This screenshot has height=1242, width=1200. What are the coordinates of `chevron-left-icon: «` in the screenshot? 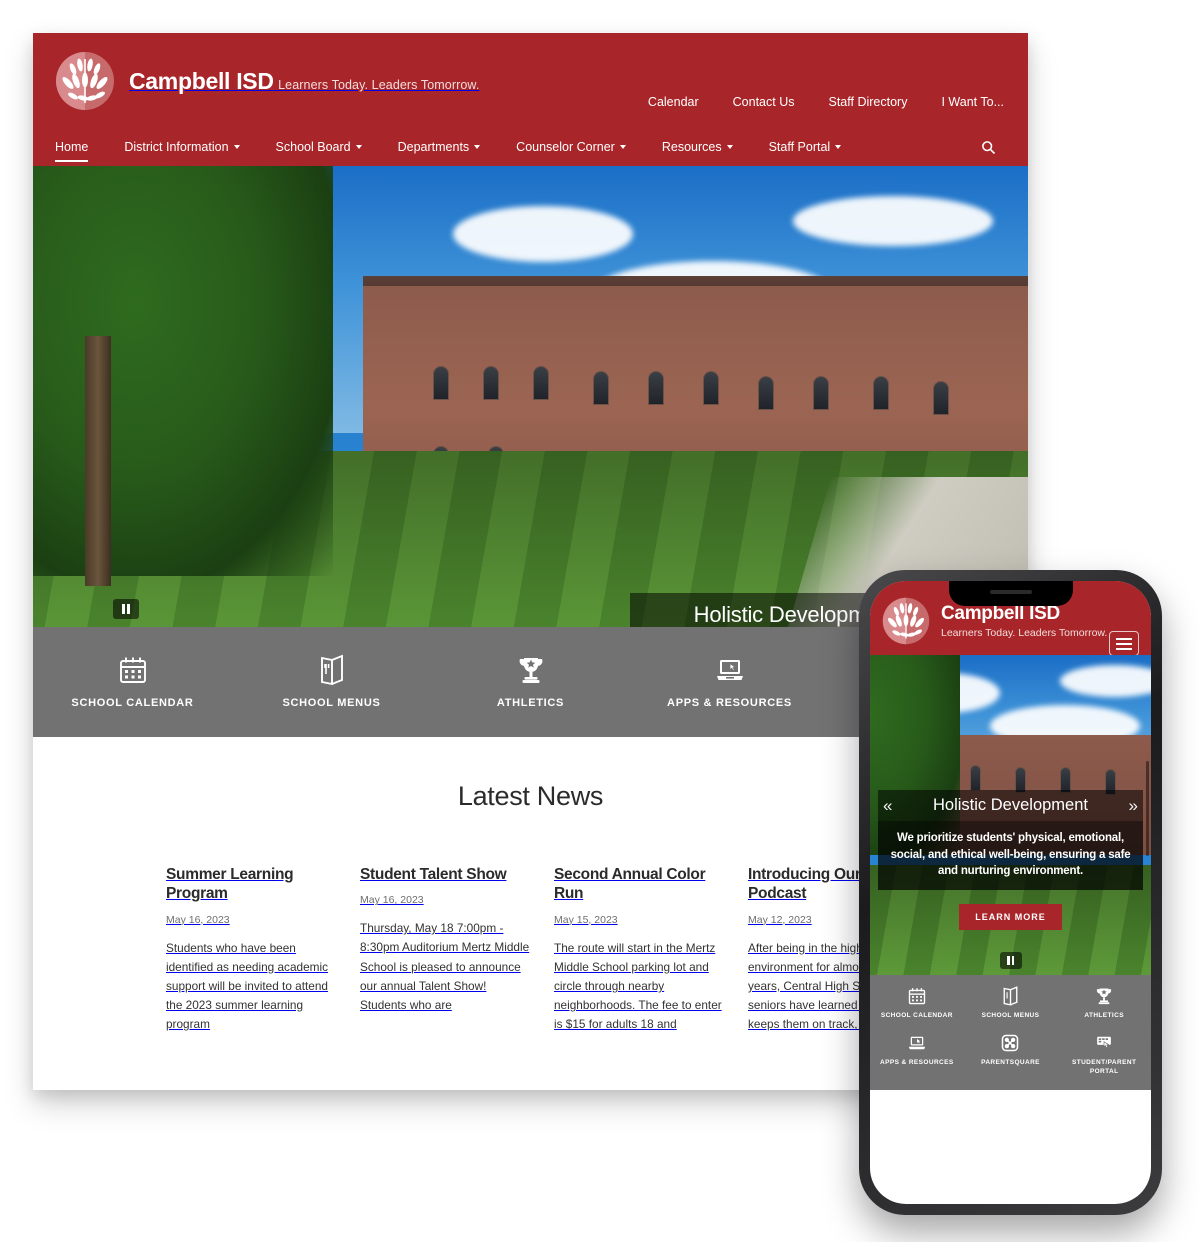 It's located at (887, 806).